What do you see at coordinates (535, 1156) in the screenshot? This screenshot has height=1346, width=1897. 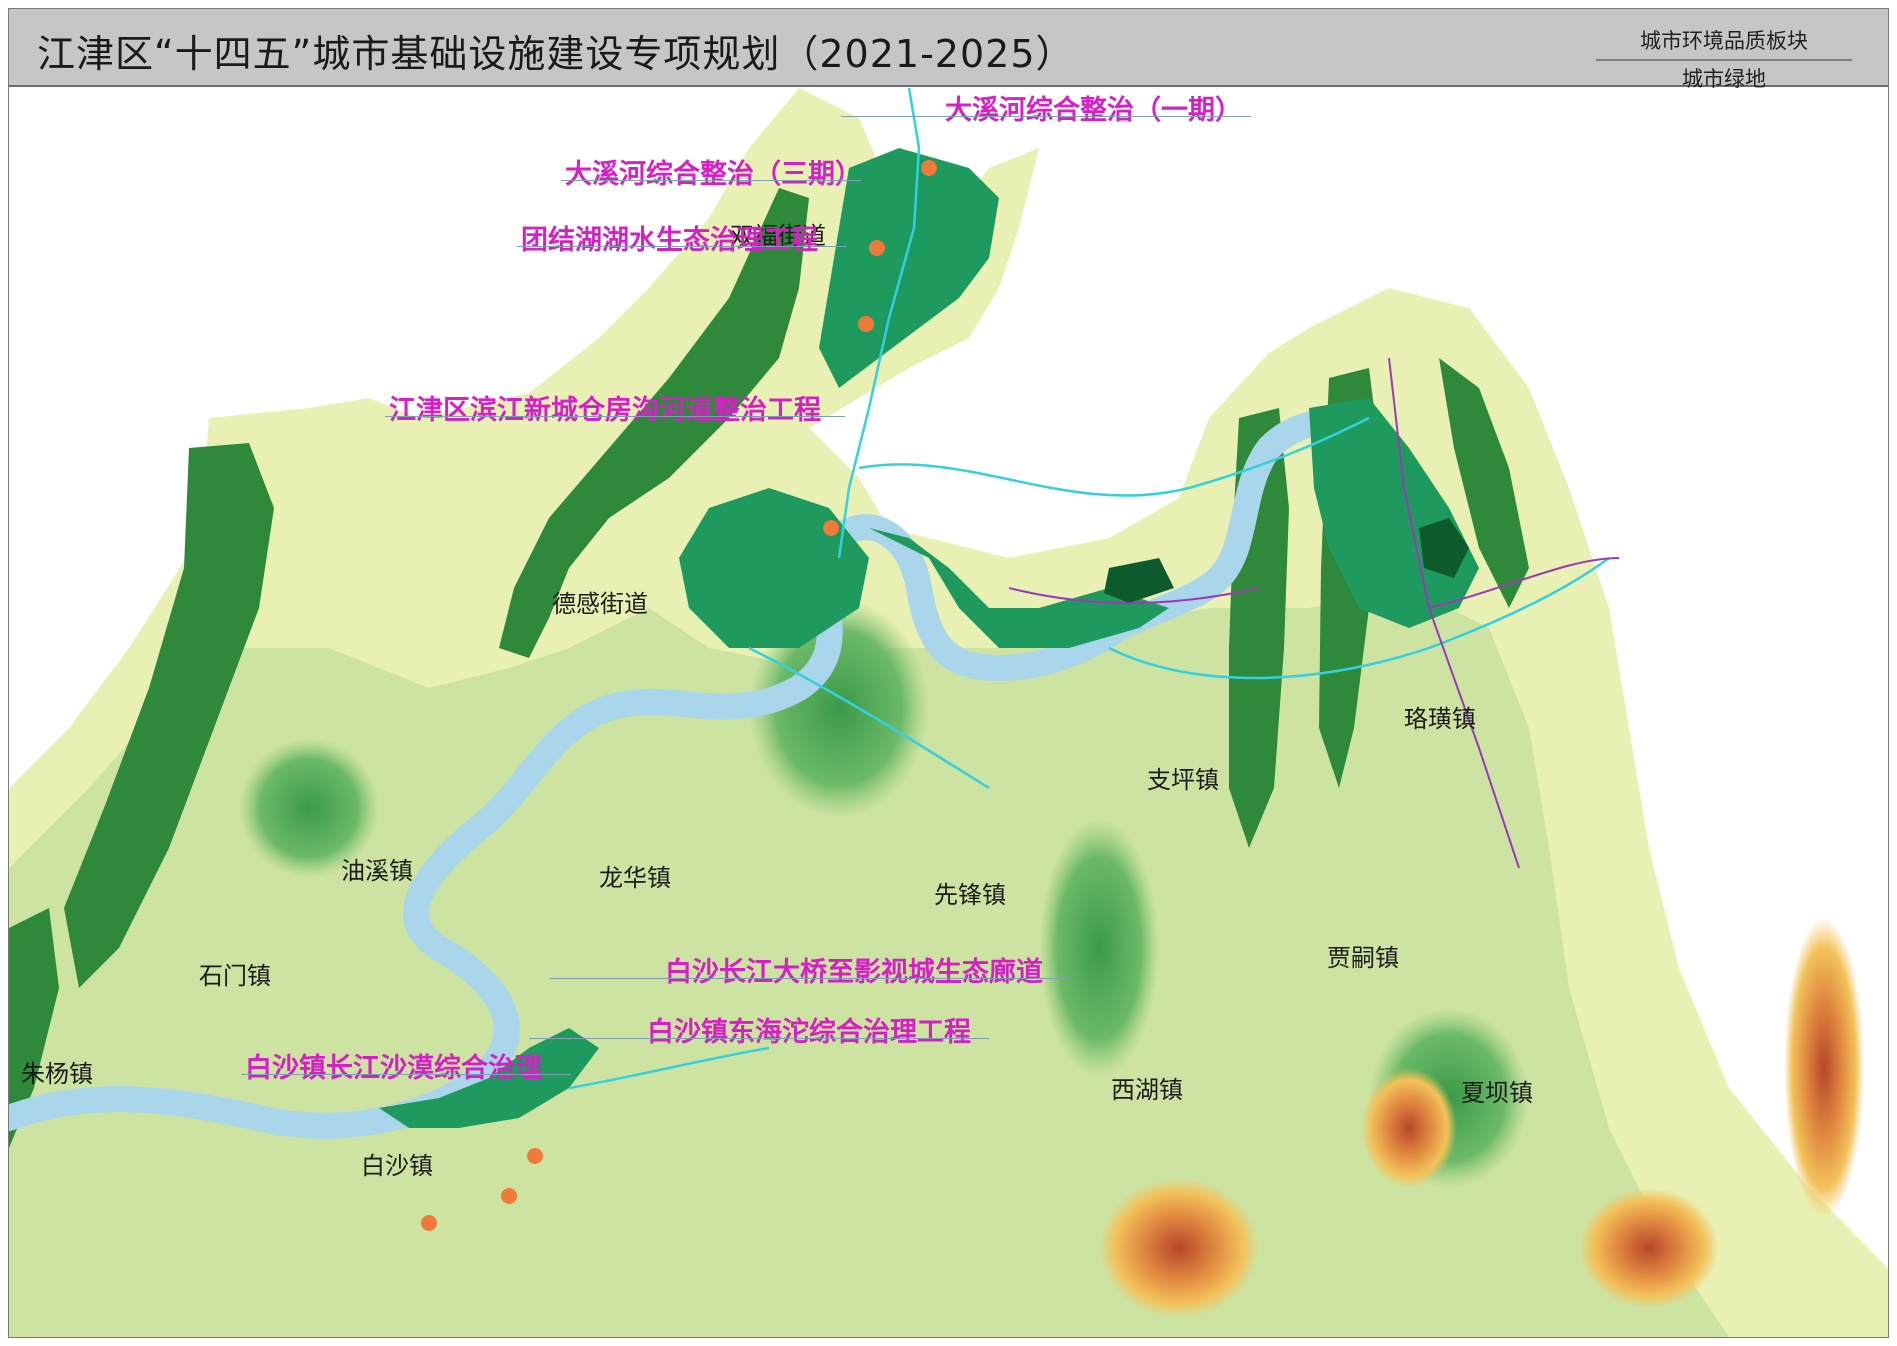 I see `project-marker-p5` at bounding box center [535, 1156].